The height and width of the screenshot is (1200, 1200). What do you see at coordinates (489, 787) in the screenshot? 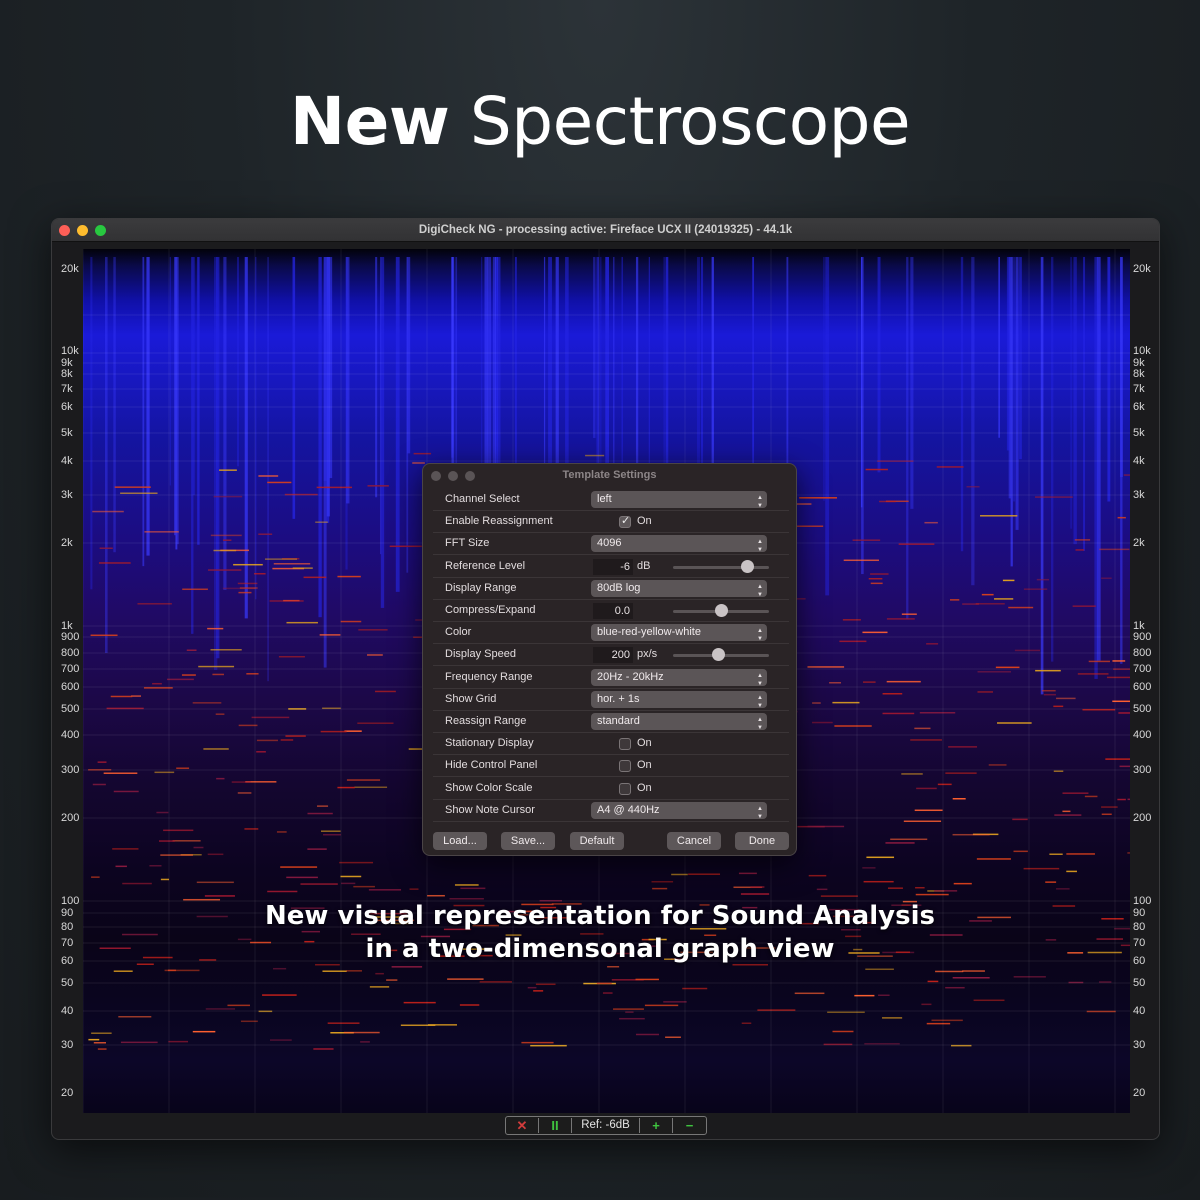
I see `setting-label: Show Color Scale` at bounding box center [489, 787].